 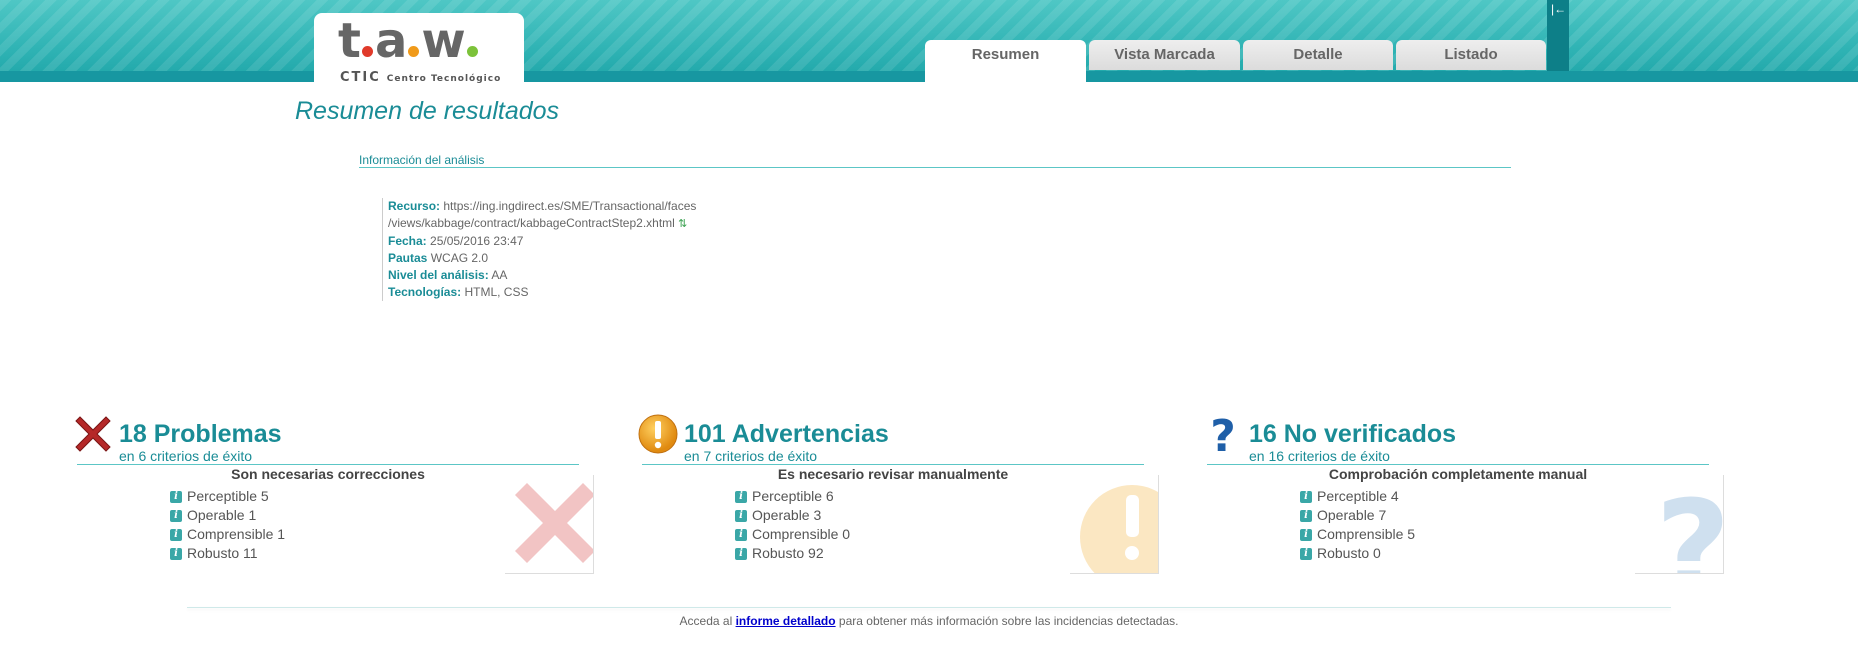 What do you see at coordinates (1005, 61) in the screenshot?
I see `tab-resumen: Resumen` at bounding box center [1005, 61].